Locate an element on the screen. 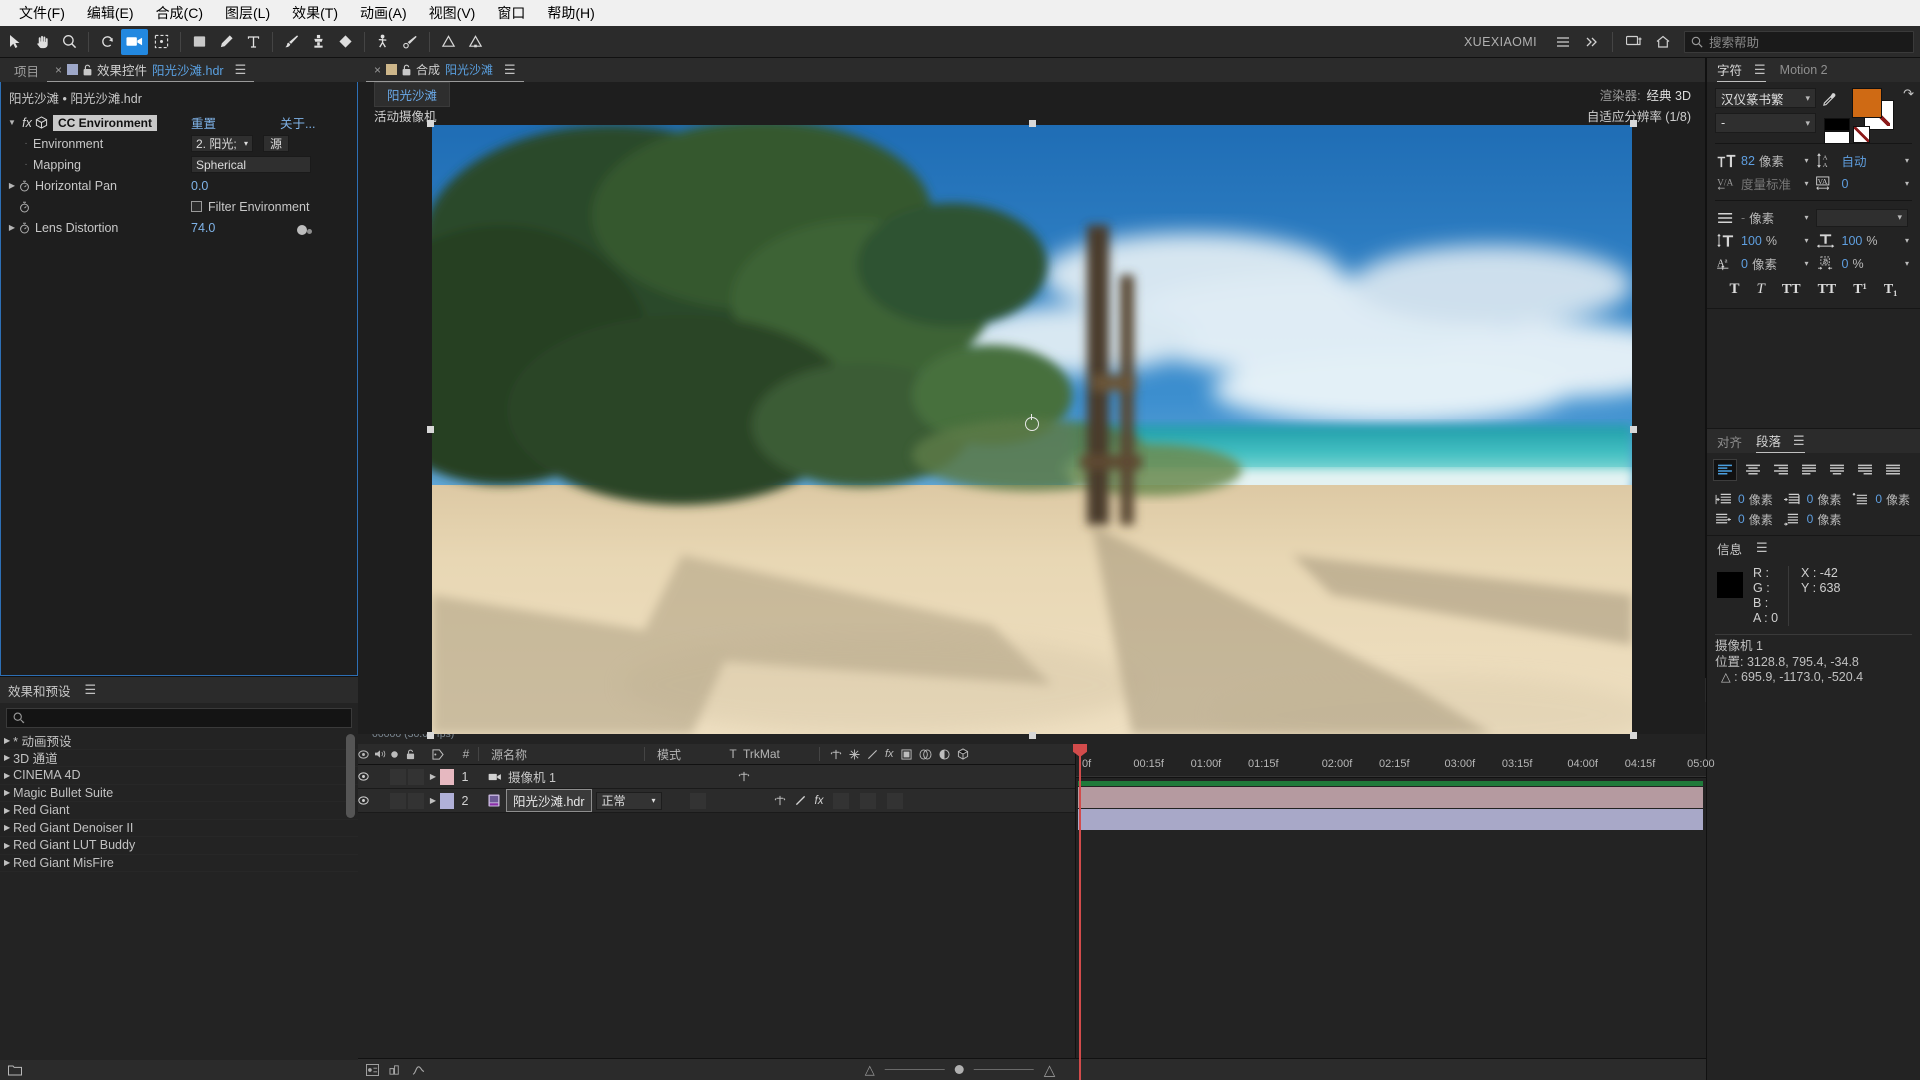 This screenshot has width=1920, height=1080. menu-item-help: 帮助(H) is located at coordinates (570, 13).